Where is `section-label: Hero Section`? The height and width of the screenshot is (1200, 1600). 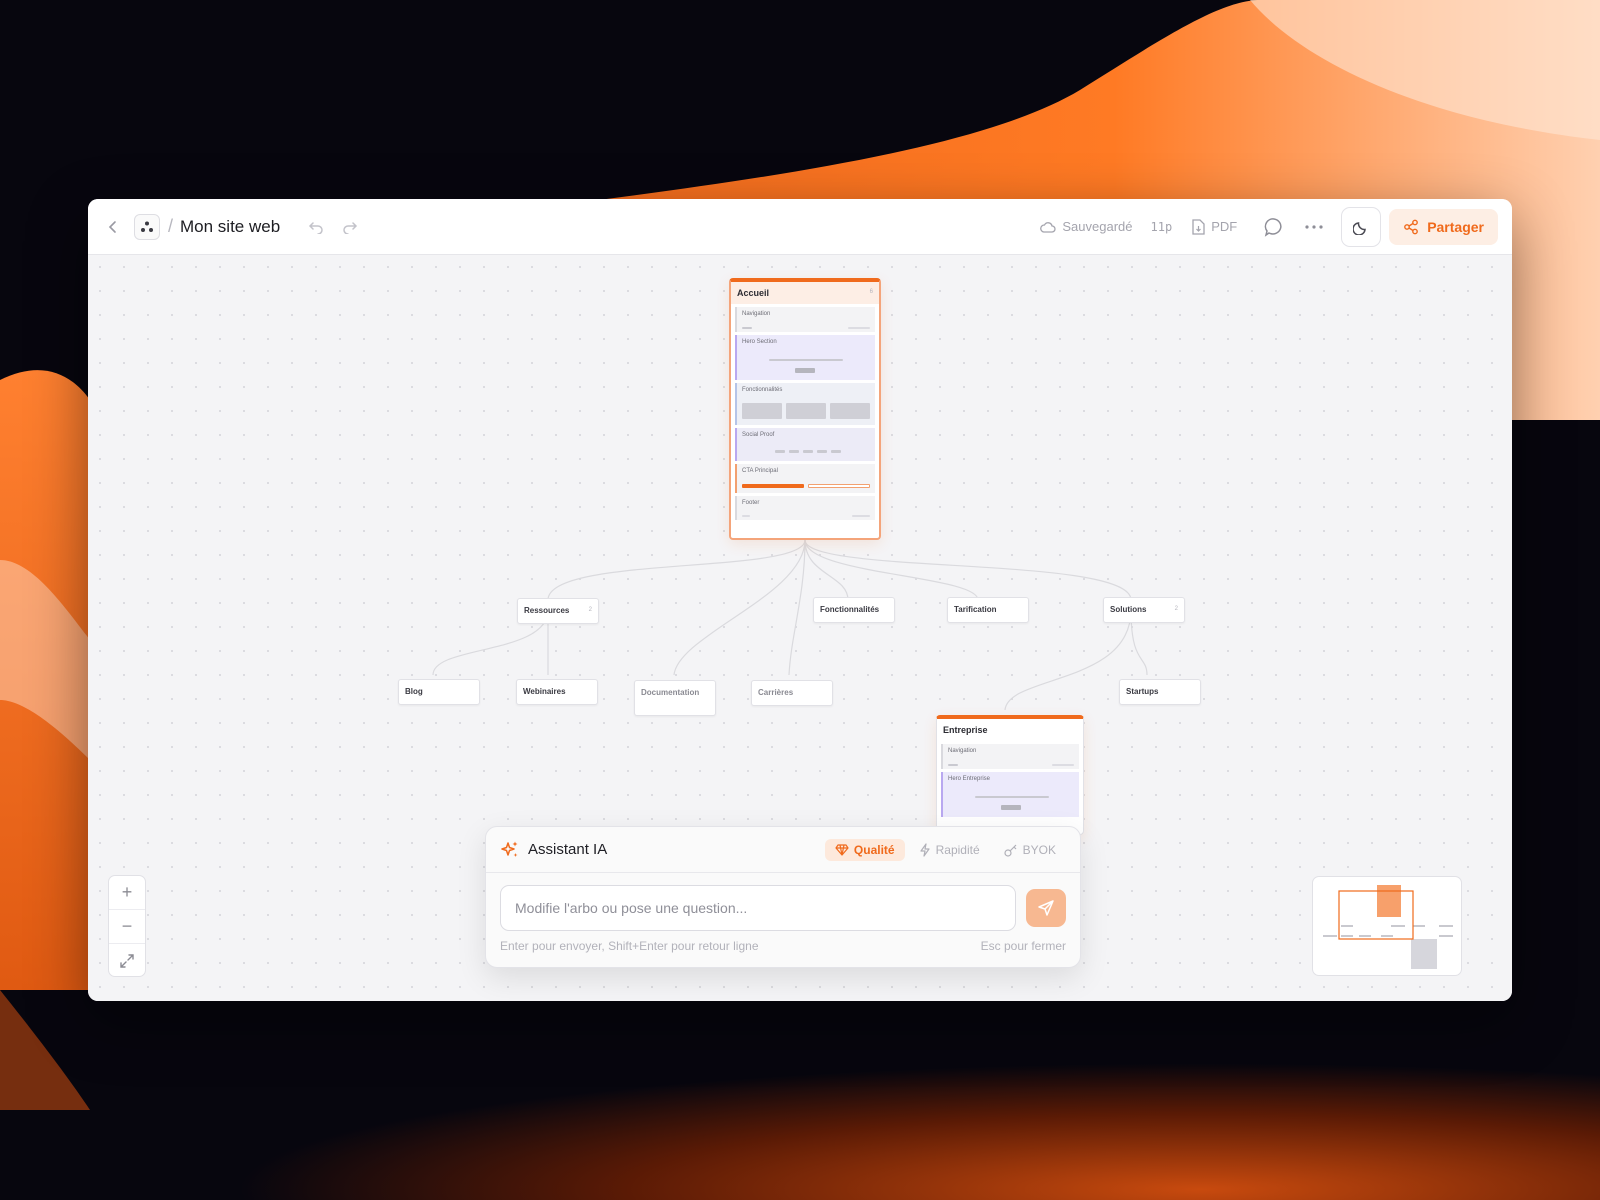
section-label: Hero Section is located at coordinates (759, 342).